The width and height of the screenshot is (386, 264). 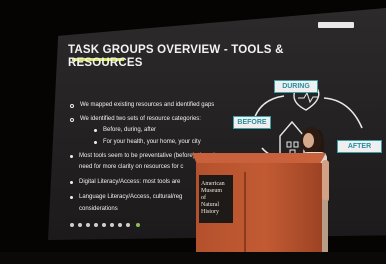 I want to click on slide-title: TASK GROUPS OVERVIEW - TOOLS & RESOURCES, so click(x=176, y=57).